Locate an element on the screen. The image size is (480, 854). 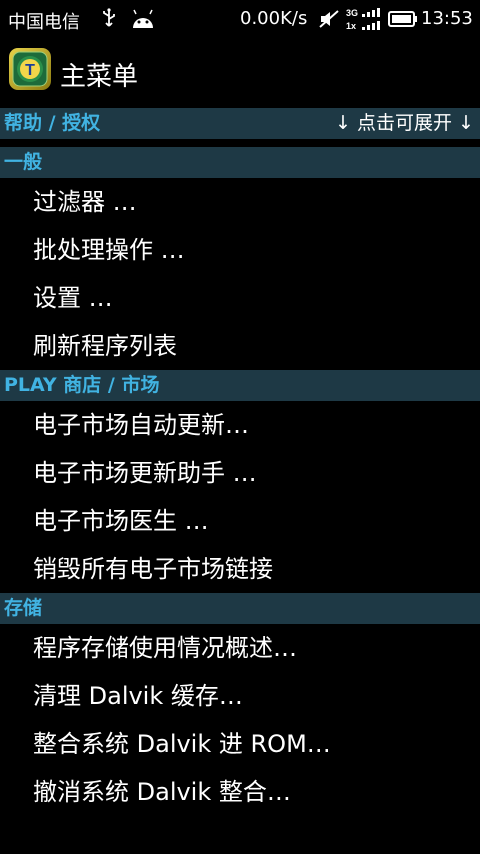
title-divider is located at coordinates (240, 104).